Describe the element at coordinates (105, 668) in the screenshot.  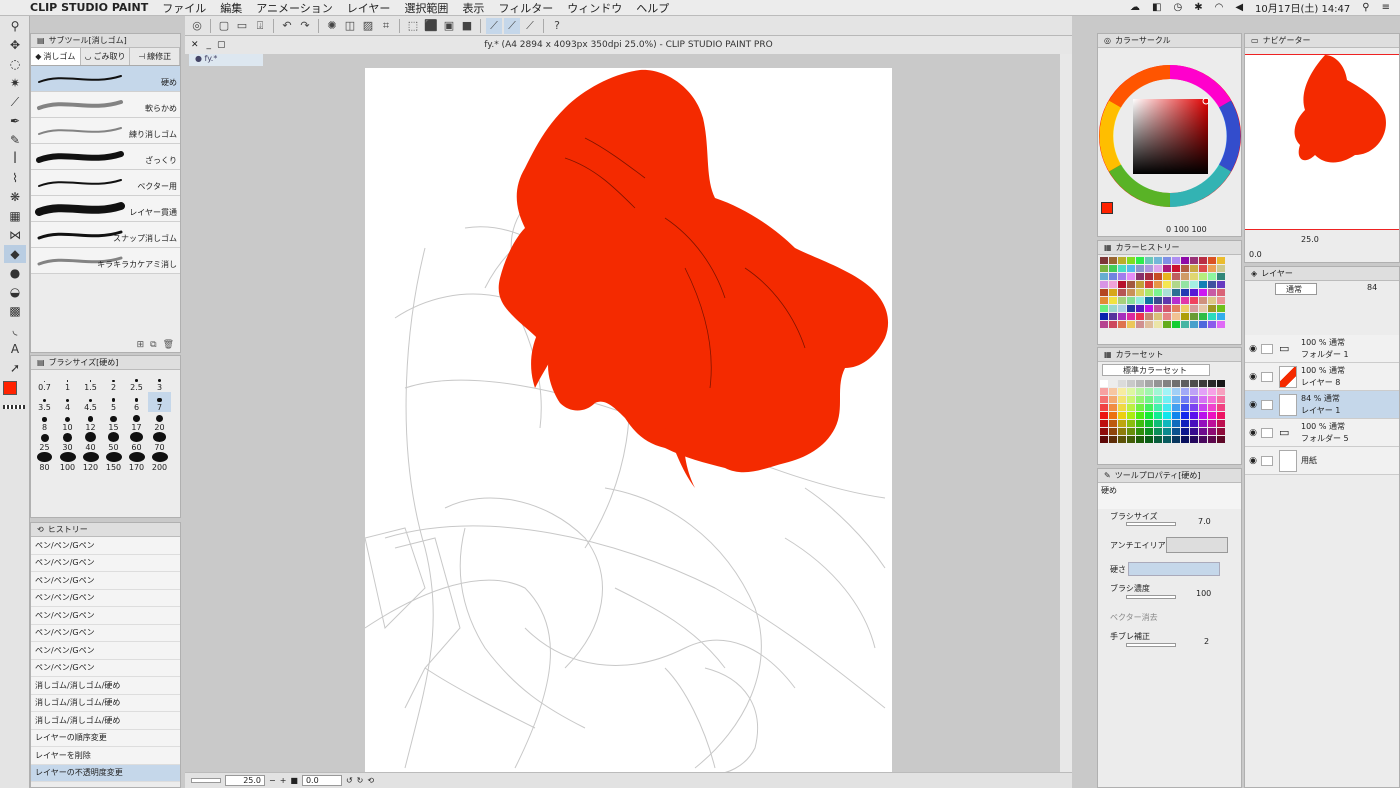
I see `history-item: ペン/ペン/Gペン` at that location.